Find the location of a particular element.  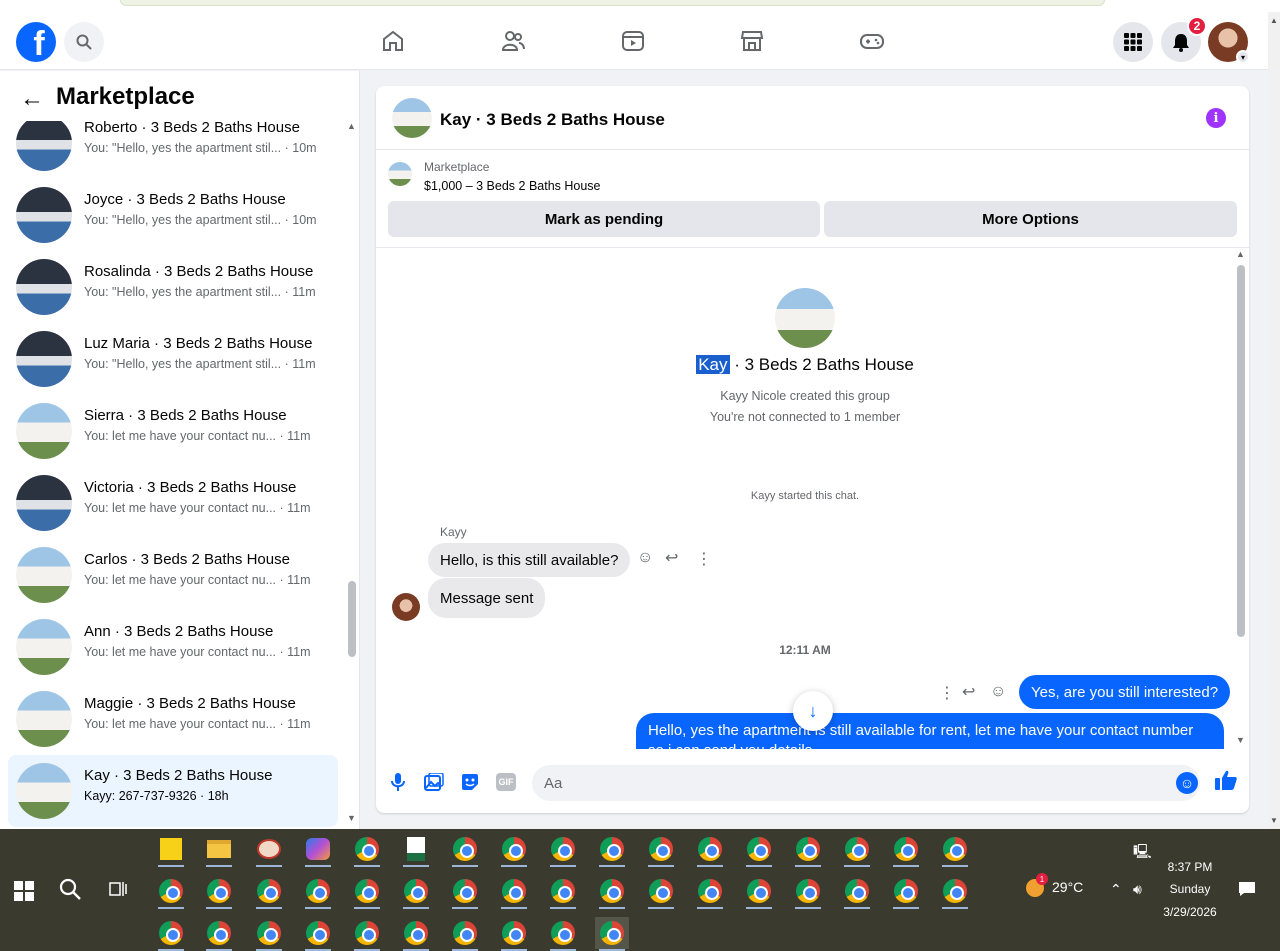

network-icon: 🖳︎ is located at coordinates (1142, 853).